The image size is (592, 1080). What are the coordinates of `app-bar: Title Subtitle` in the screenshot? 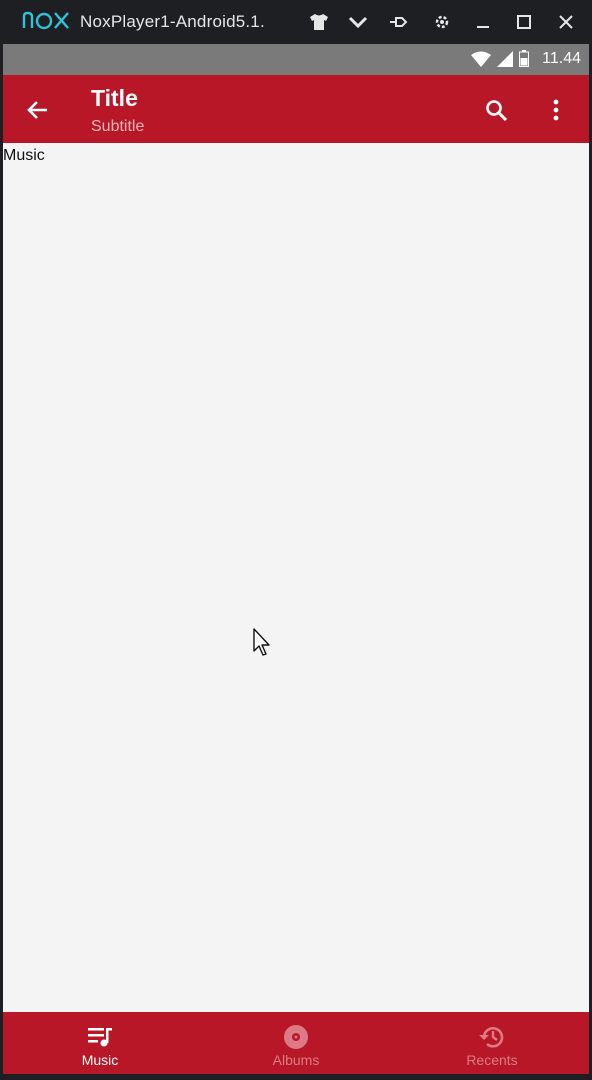 It's located at (296, 109).